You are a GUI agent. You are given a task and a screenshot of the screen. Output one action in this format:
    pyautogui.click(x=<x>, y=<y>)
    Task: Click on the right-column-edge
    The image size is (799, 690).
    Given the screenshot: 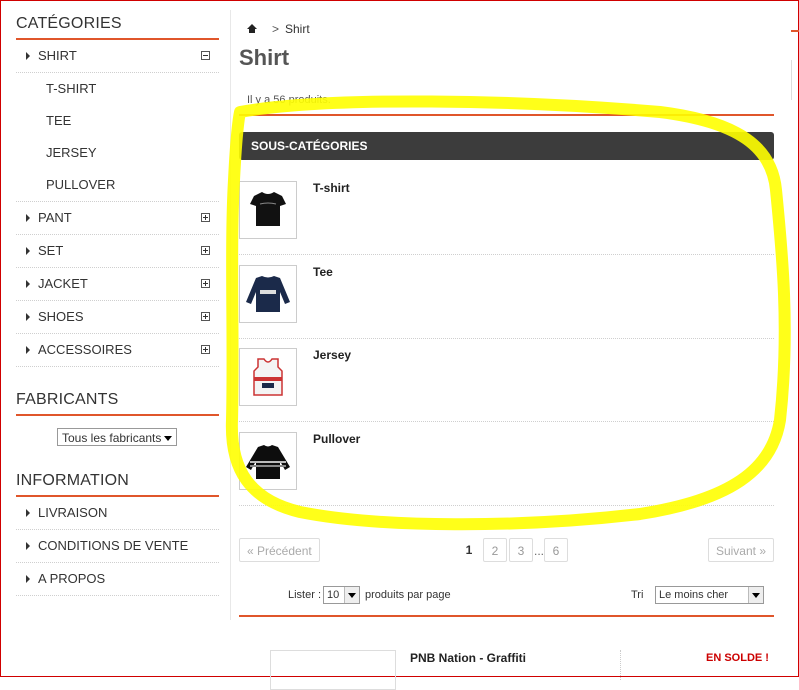 What is the action you would take?
    pyautogui.click(x=795, y=80)
    